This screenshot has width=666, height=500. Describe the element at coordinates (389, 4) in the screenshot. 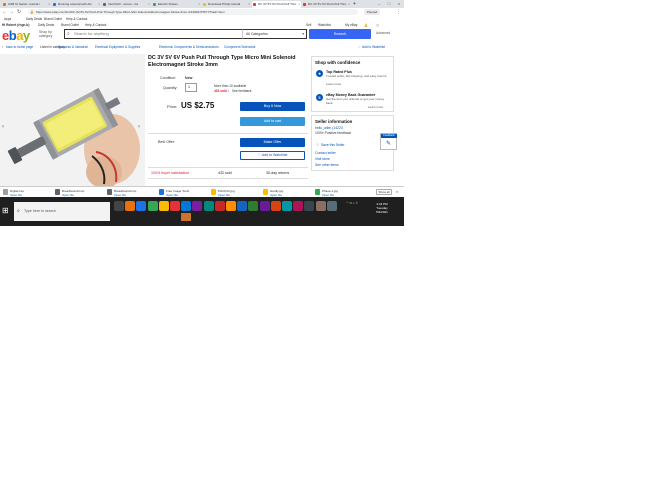

I see `maximize-icon: □` at that location.